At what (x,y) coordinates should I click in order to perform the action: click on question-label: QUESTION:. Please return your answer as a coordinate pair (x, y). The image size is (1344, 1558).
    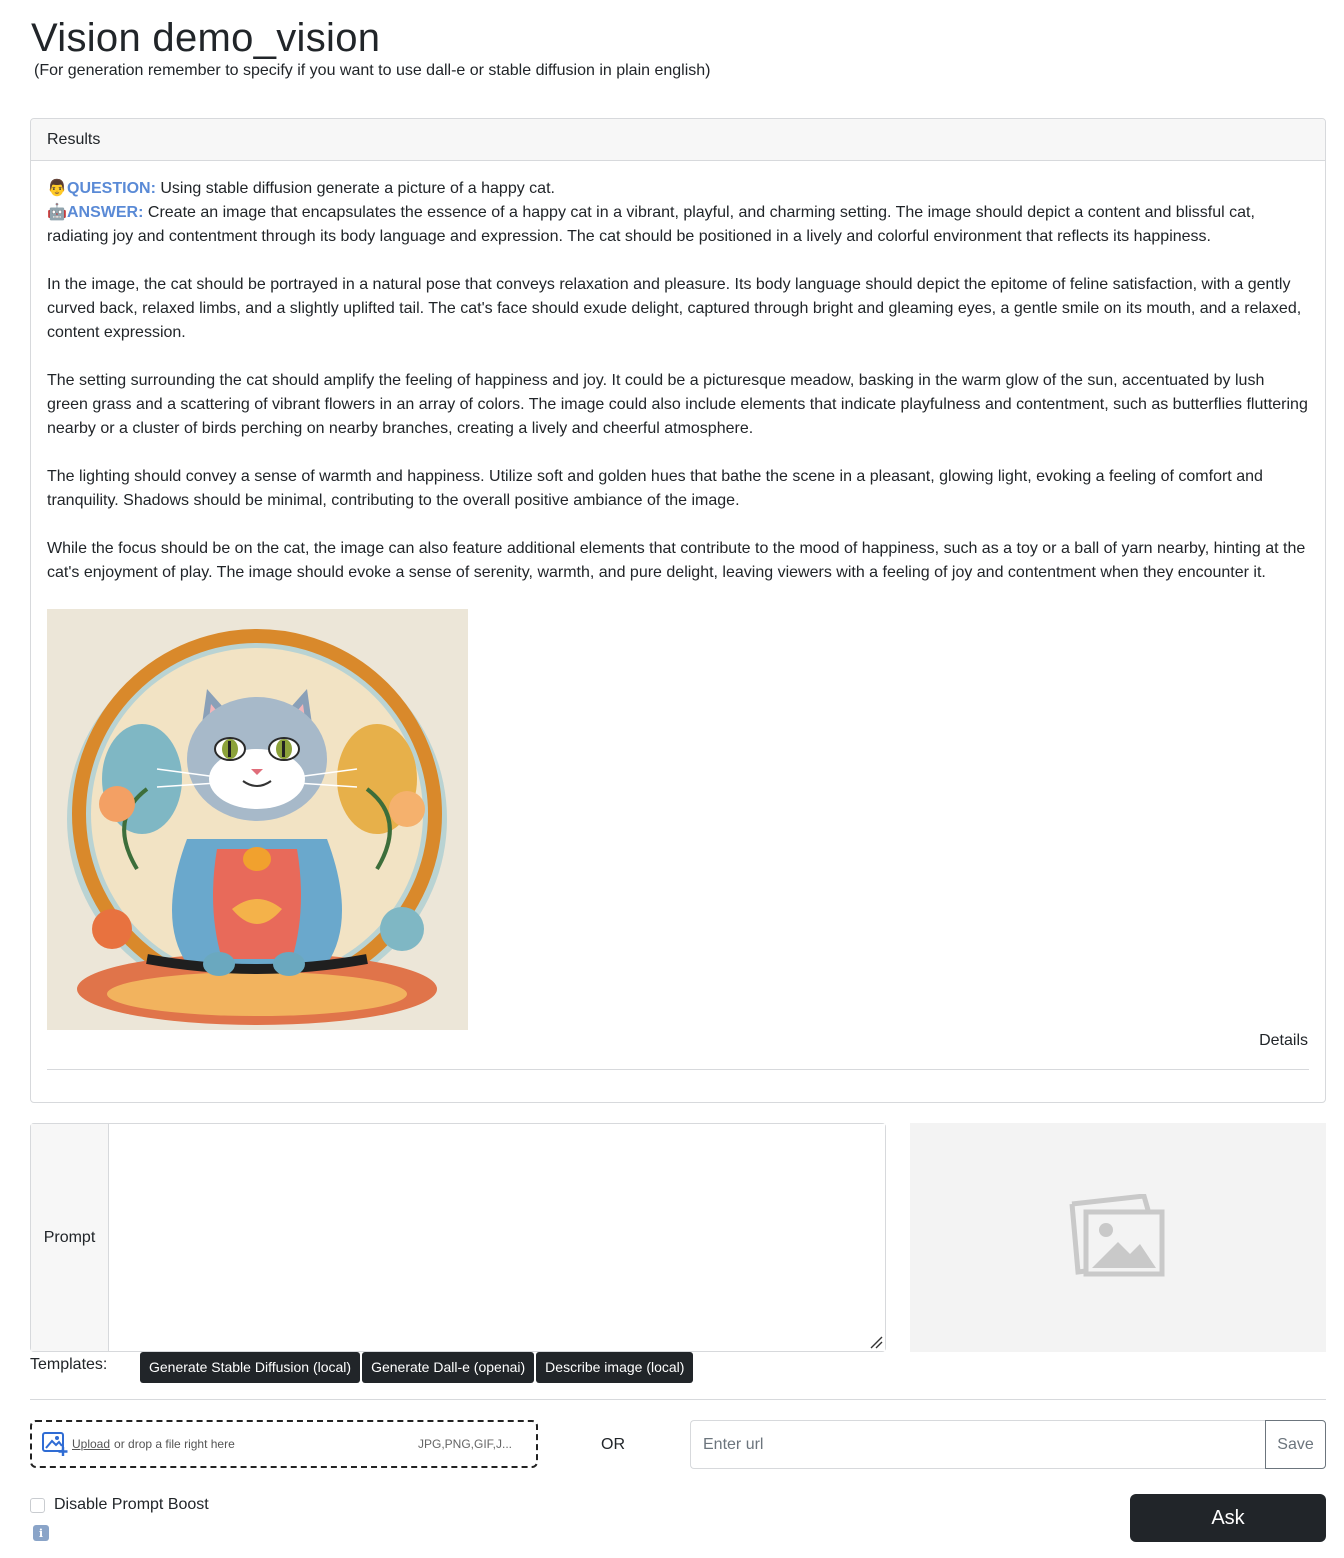
    Looking at the image, I should click on (111, 188).